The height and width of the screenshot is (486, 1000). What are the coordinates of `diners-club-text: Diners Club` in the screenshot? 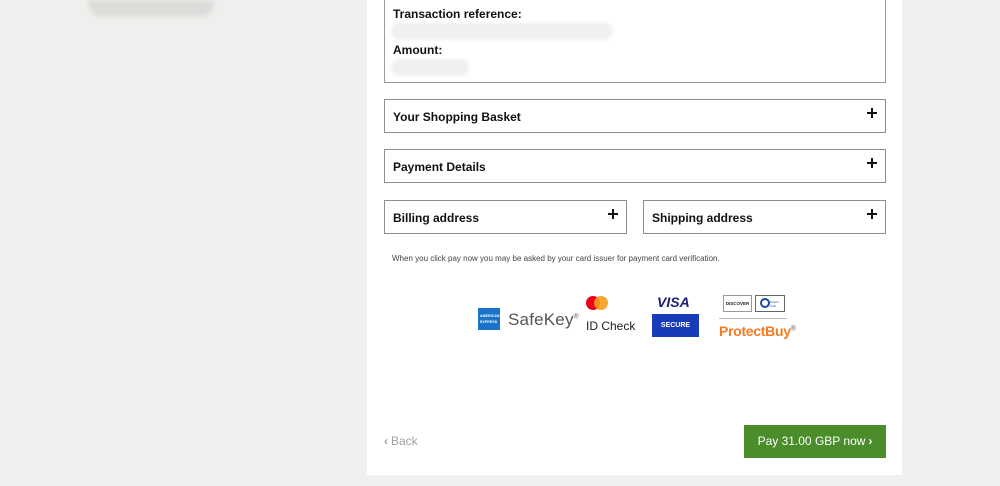 It's located at (774, 304).